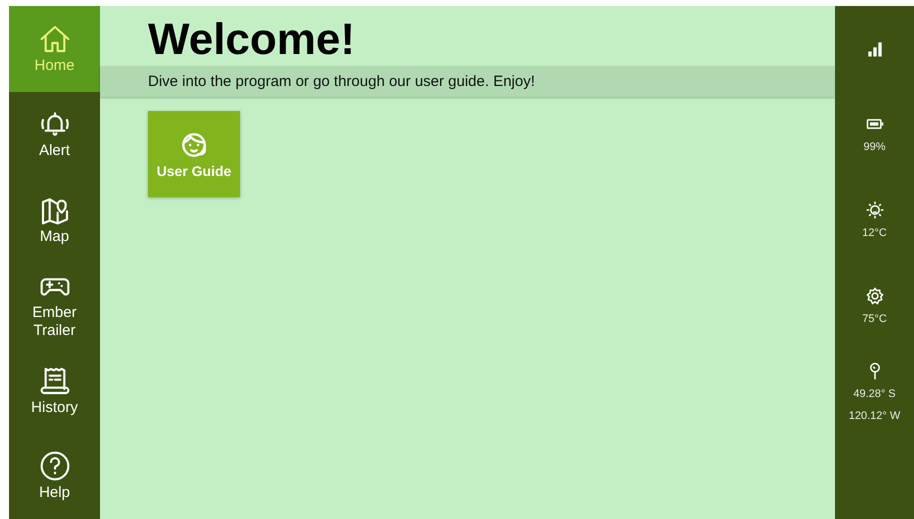 This screenshot has width=914, height=519. Describe the element at coordinates (874, 147) in the screenshot. I see `status-reading: 99%` at that location.